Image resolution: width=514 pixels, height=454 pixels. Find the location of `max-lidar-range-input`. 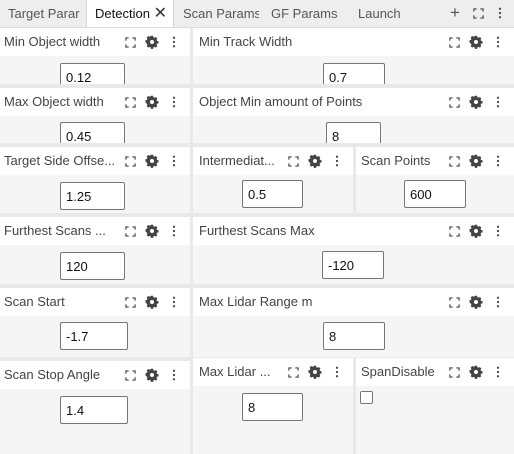

max-lidar-range-input is located at coordinates (354, 336).